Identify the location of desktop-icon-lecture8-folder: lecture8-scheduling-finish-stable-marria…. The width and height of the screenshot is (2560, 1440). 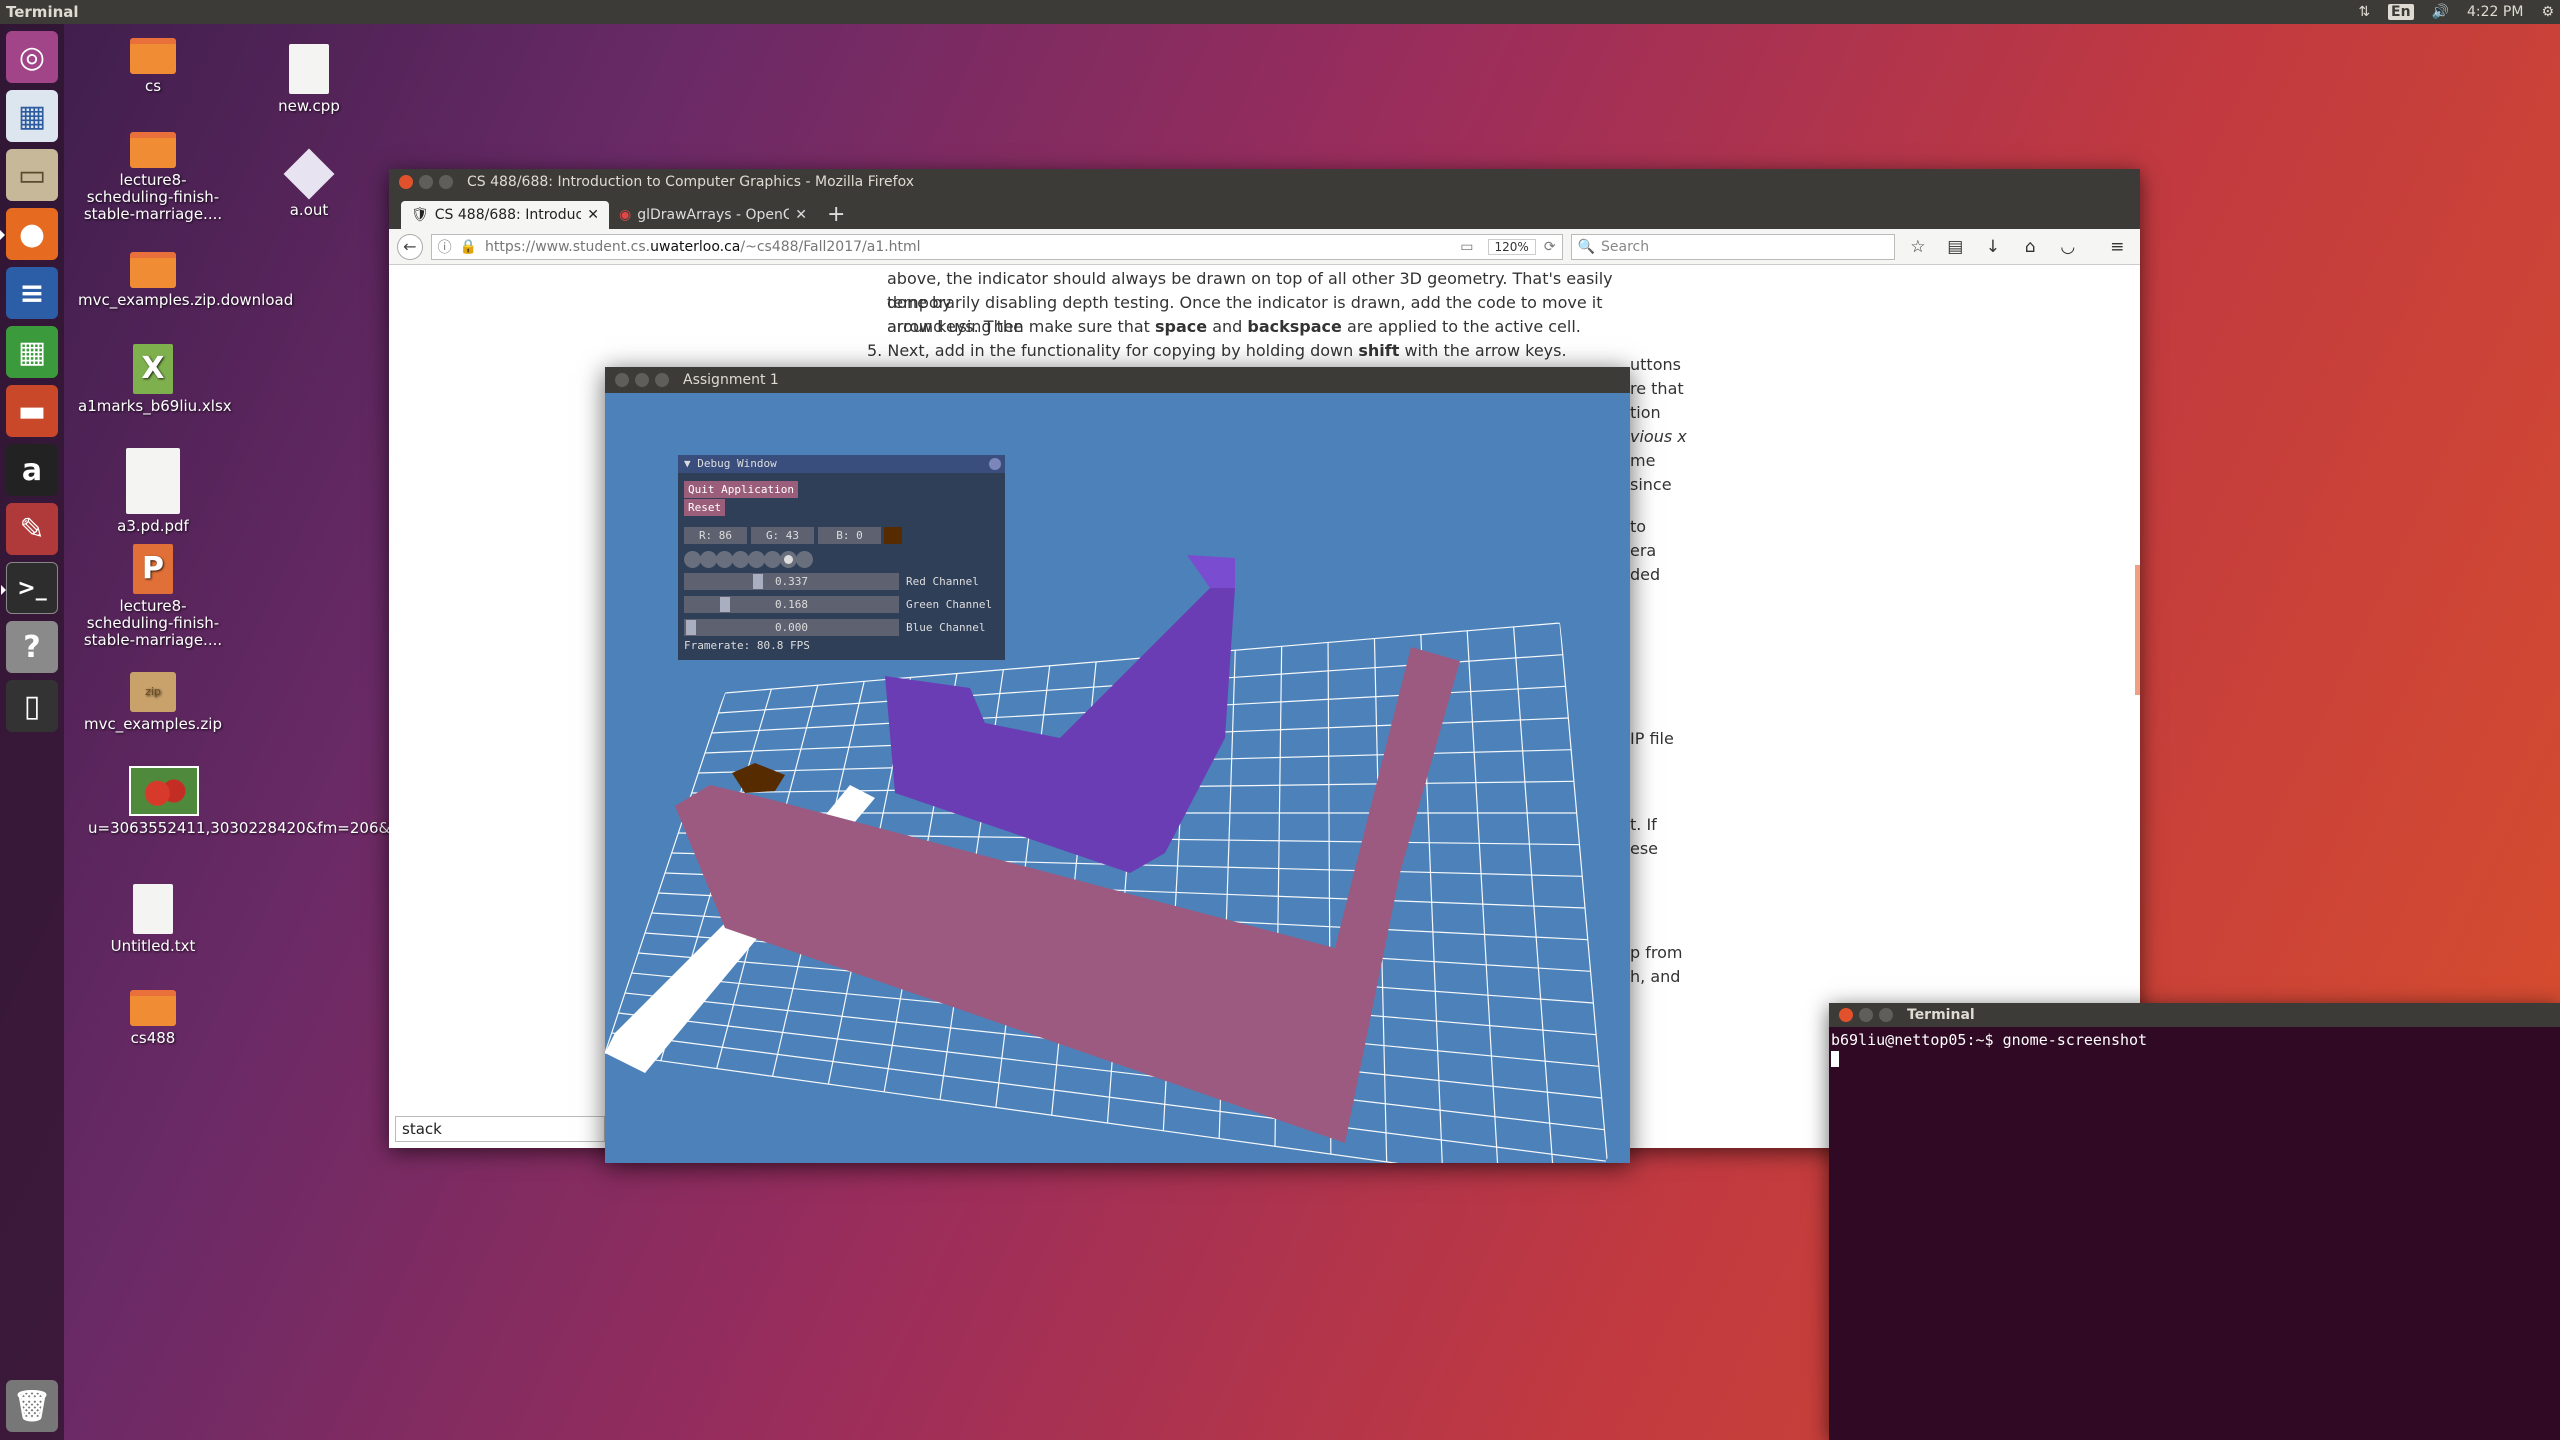
(153, 177).